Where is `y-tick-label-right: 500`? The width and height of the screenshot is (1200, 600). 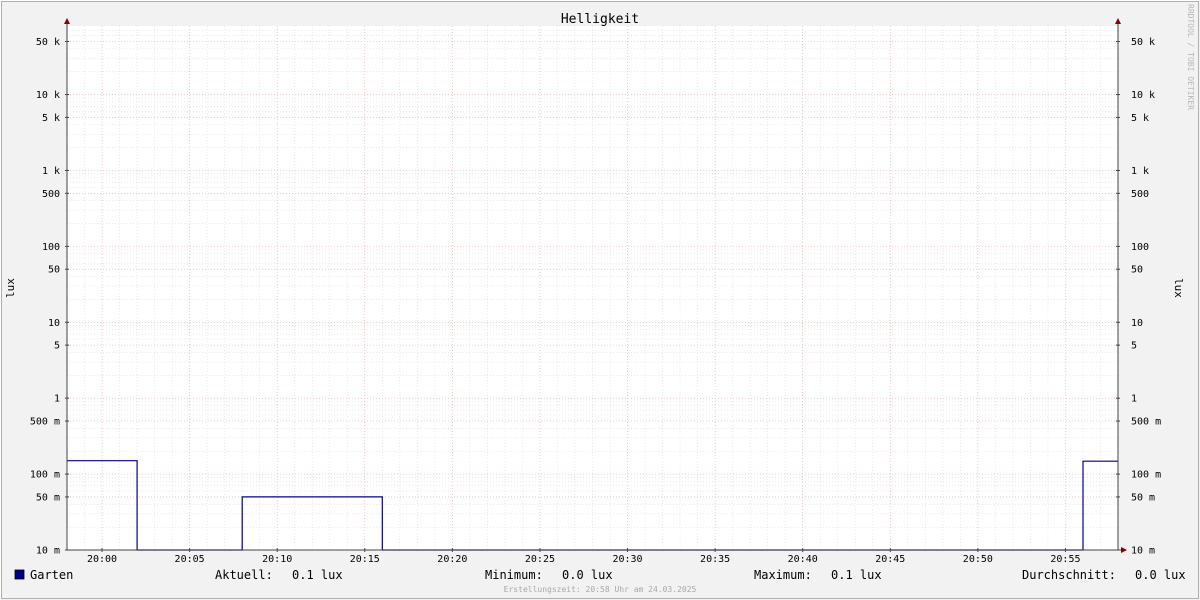 y-tick-label-right: 500 is located at coordinates (1140, 194).